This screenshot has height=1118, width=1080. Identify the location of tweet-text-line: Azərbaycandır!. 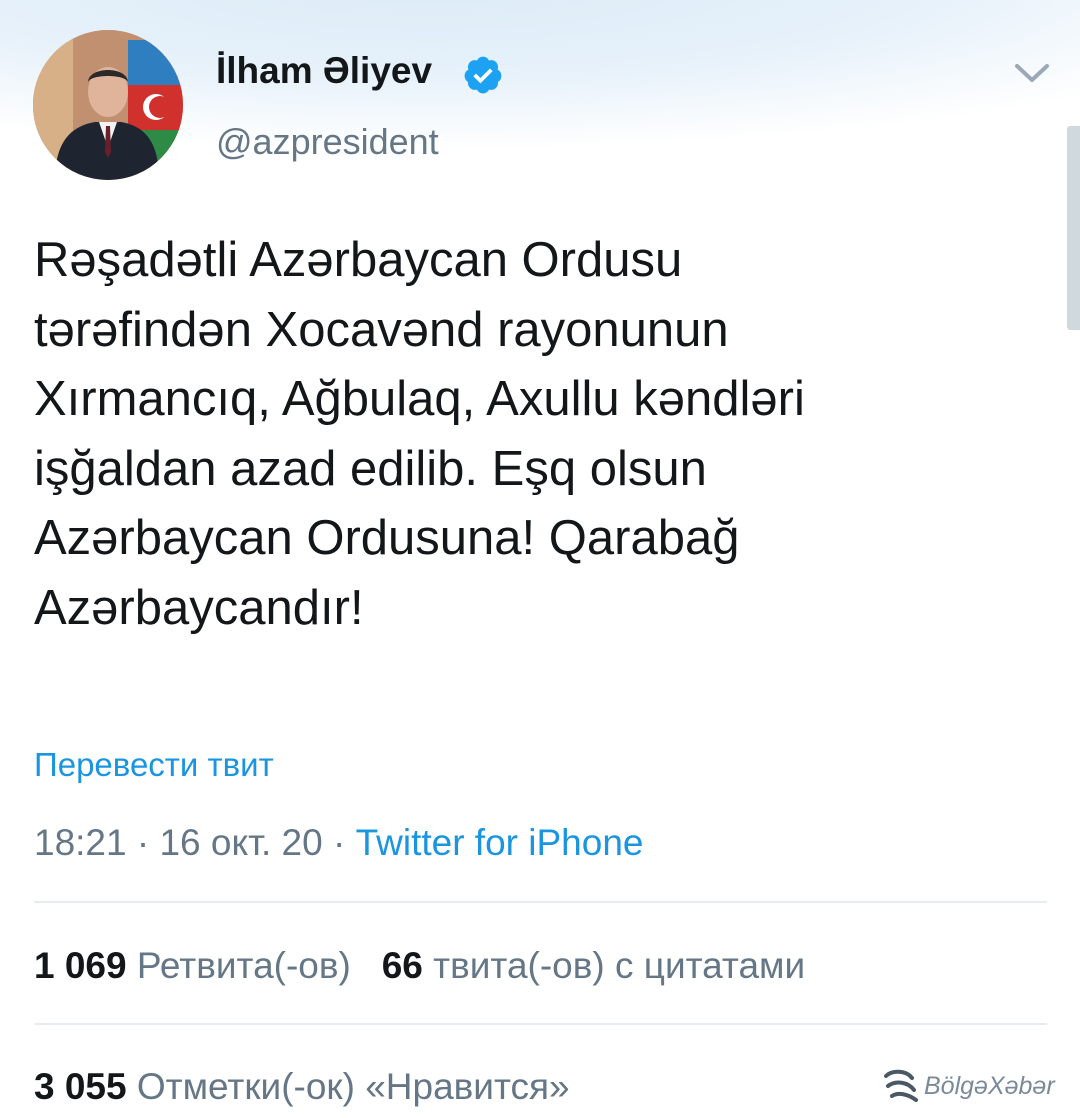
(199, 607).